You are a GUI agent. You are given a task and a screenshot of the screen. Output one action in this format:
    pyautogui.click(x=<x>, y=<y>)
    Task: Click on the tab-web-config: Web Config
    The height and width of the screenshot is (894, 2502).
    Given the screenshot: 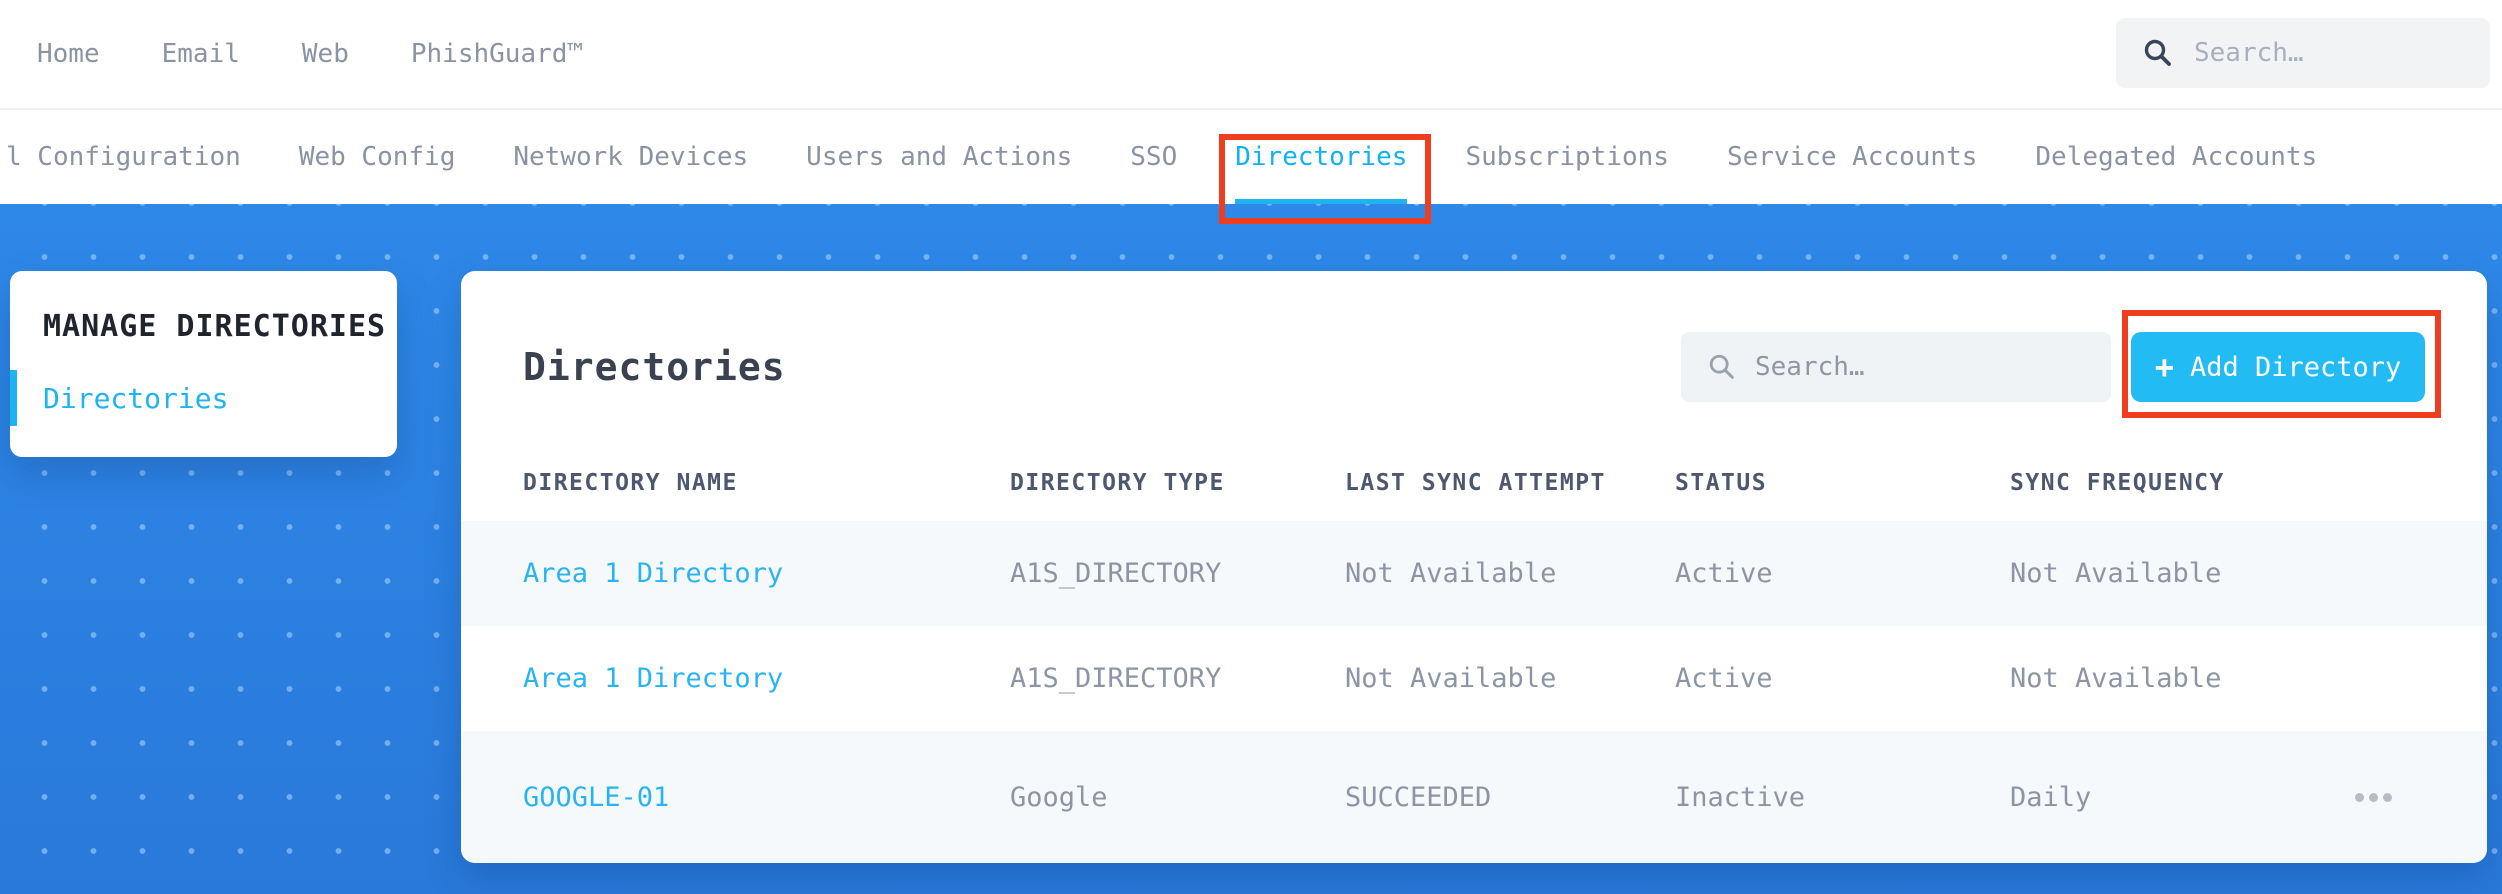 What is the action you would take?
    pyautogui.click(x=377, y=157)
    